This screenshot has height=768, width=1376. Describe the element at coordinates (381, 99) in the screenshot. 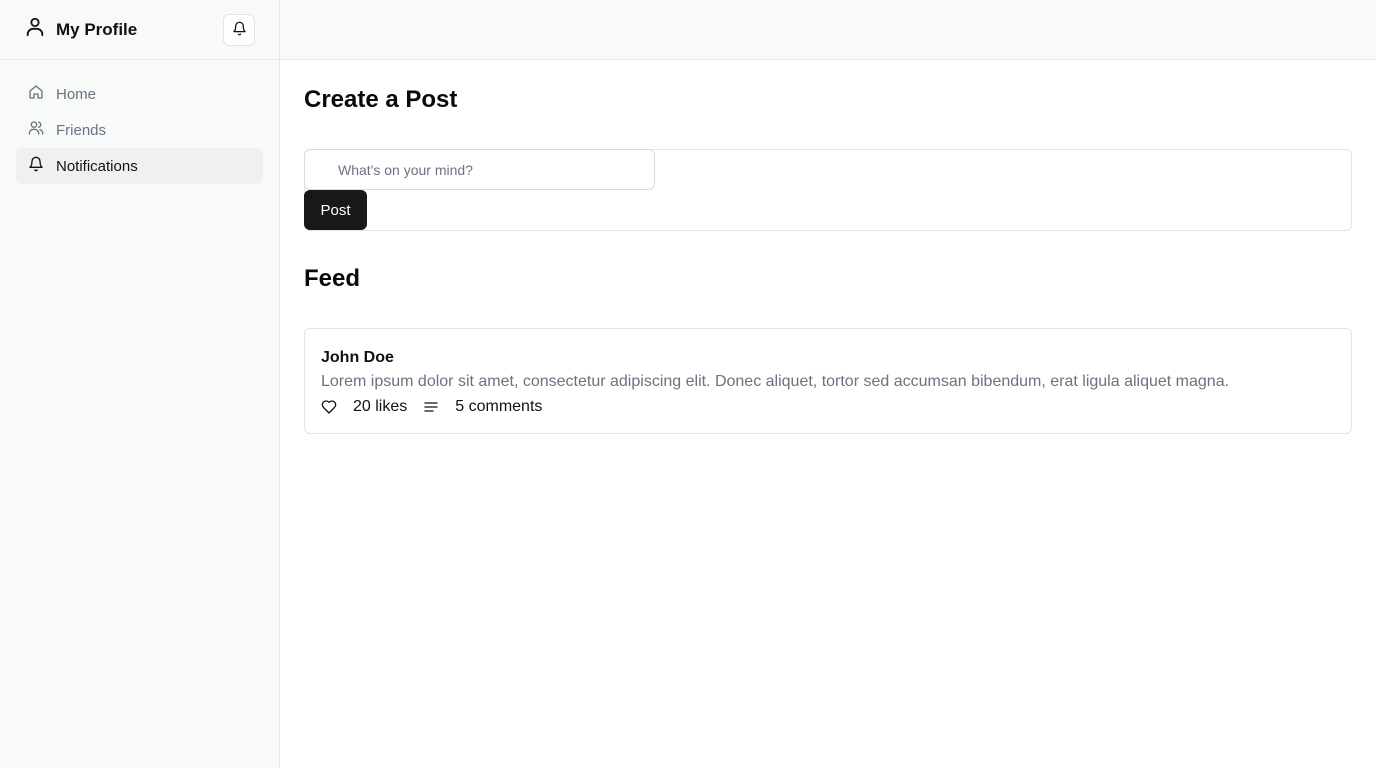

I see `create-post-title: Create a Post` at that location.